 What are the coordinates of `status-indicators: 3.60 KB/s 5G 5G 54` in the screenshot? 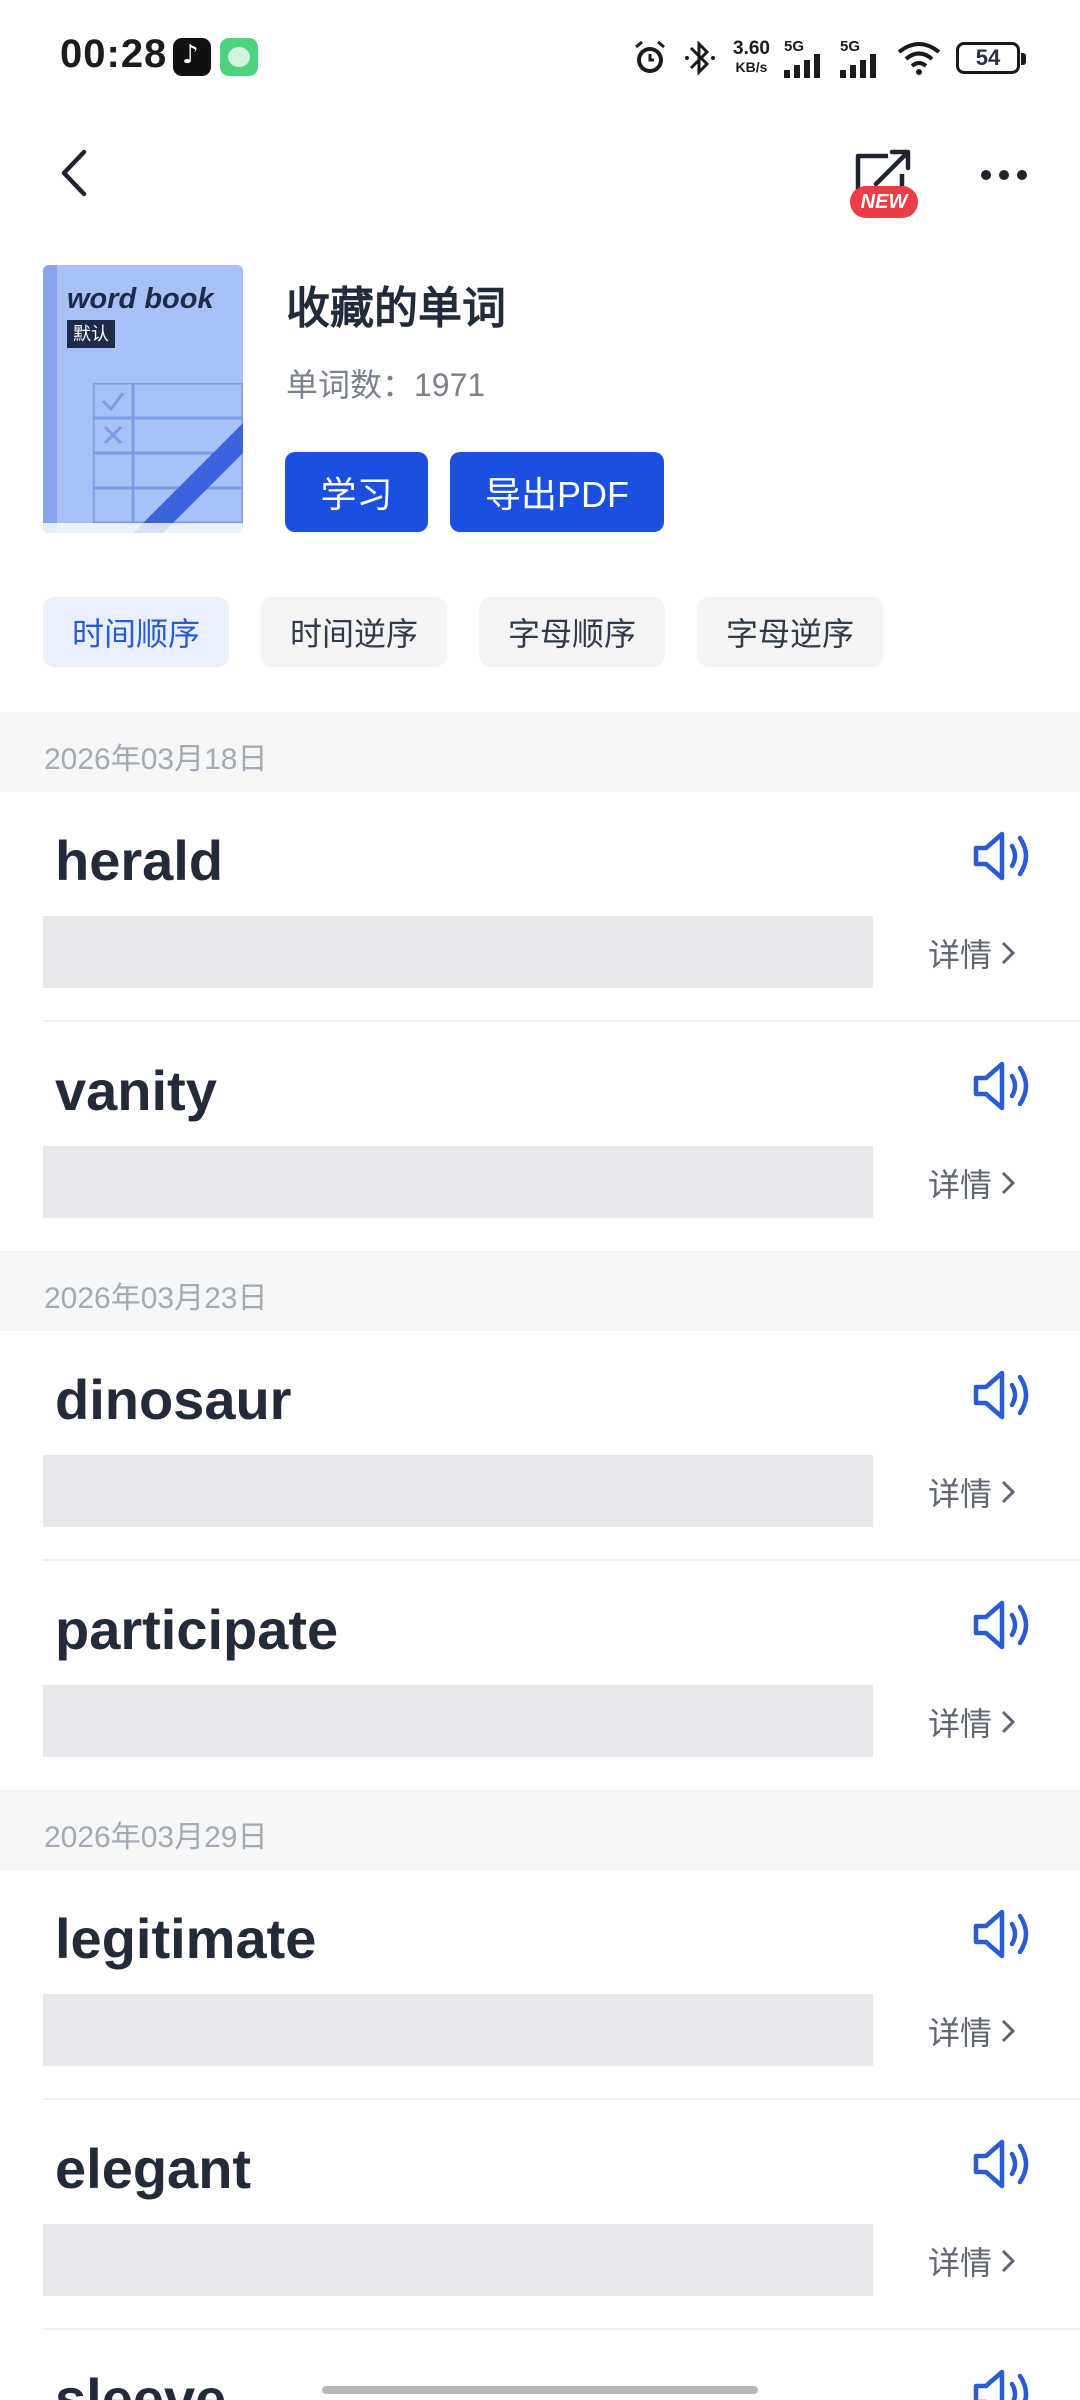 It's located at (828, 58).